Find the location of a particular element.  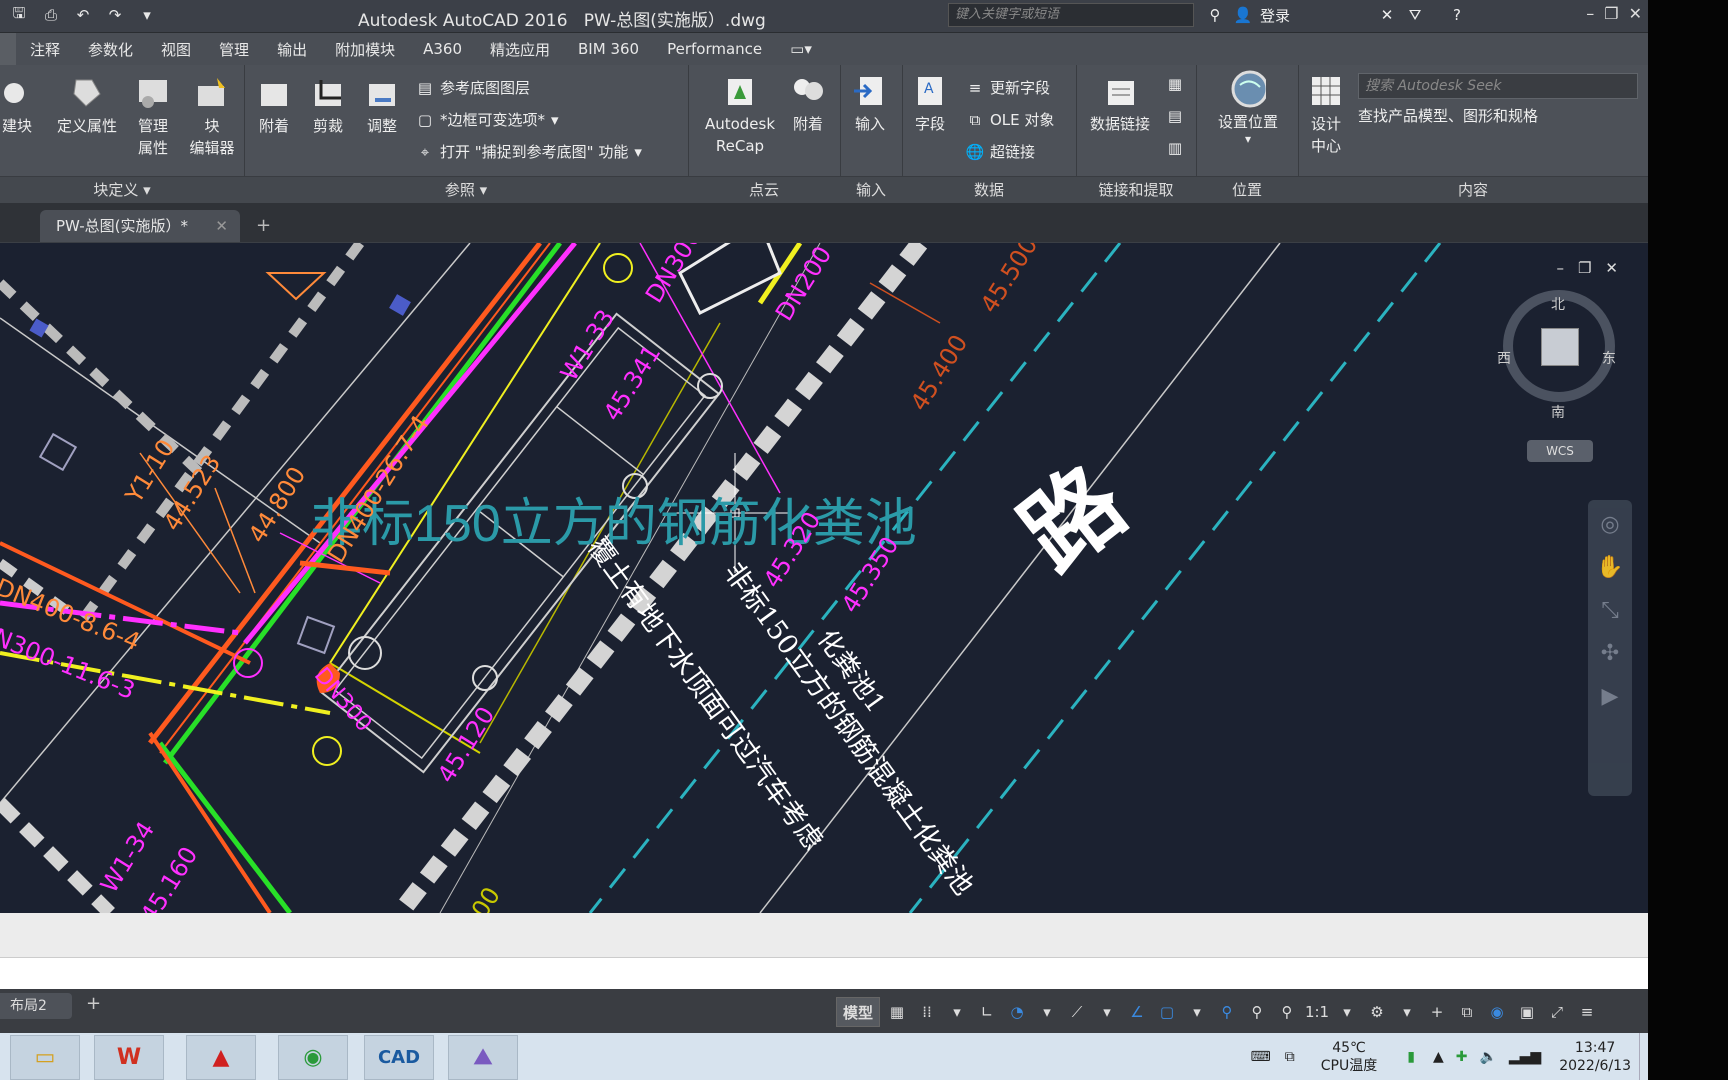

tab-featured-apps: 精选应用 is located at coordinates (520, 49).